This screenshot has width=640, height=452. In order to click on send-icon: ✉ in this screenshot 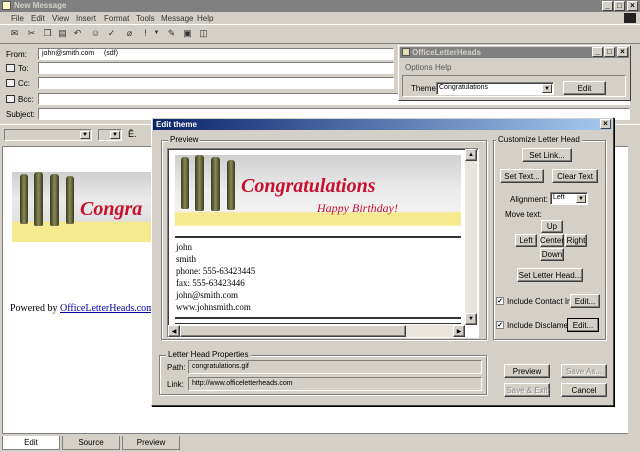, I will do `click(14, 33)`.